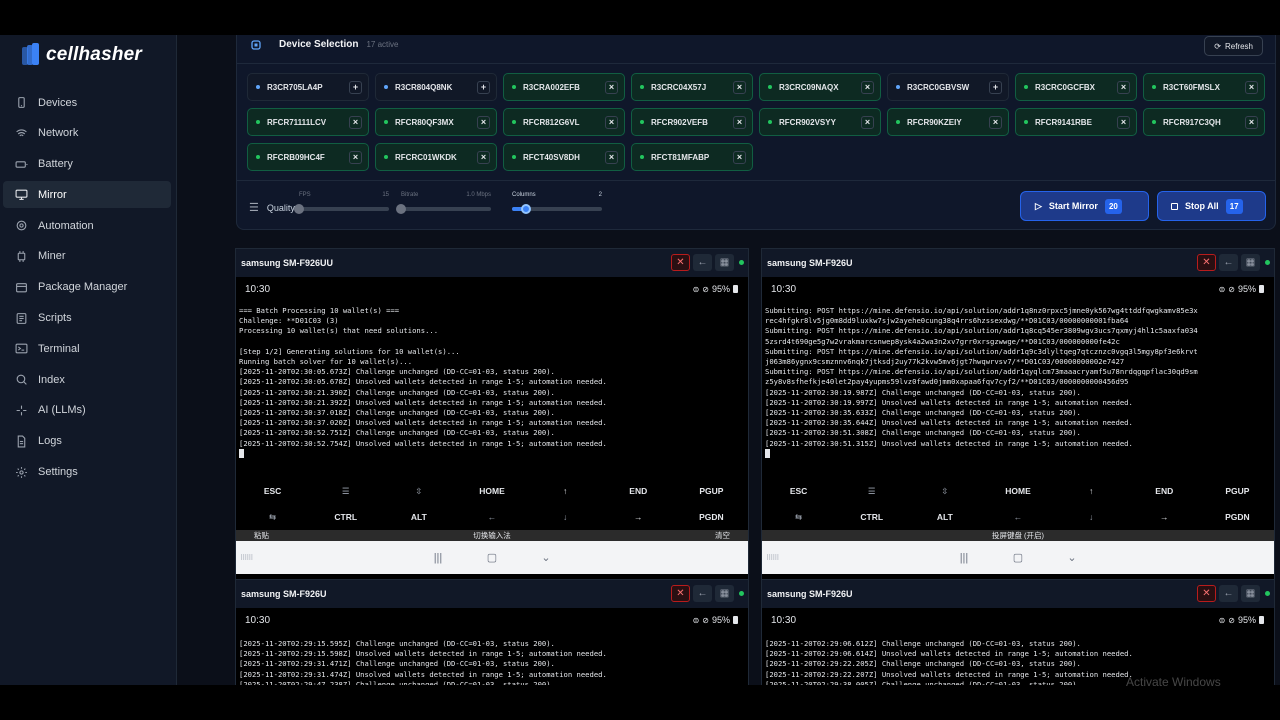  Describe the element at coordinates (1204, 87) in the screenshot. I see `device-chip: R3CT60FMSLX ×` at that location.